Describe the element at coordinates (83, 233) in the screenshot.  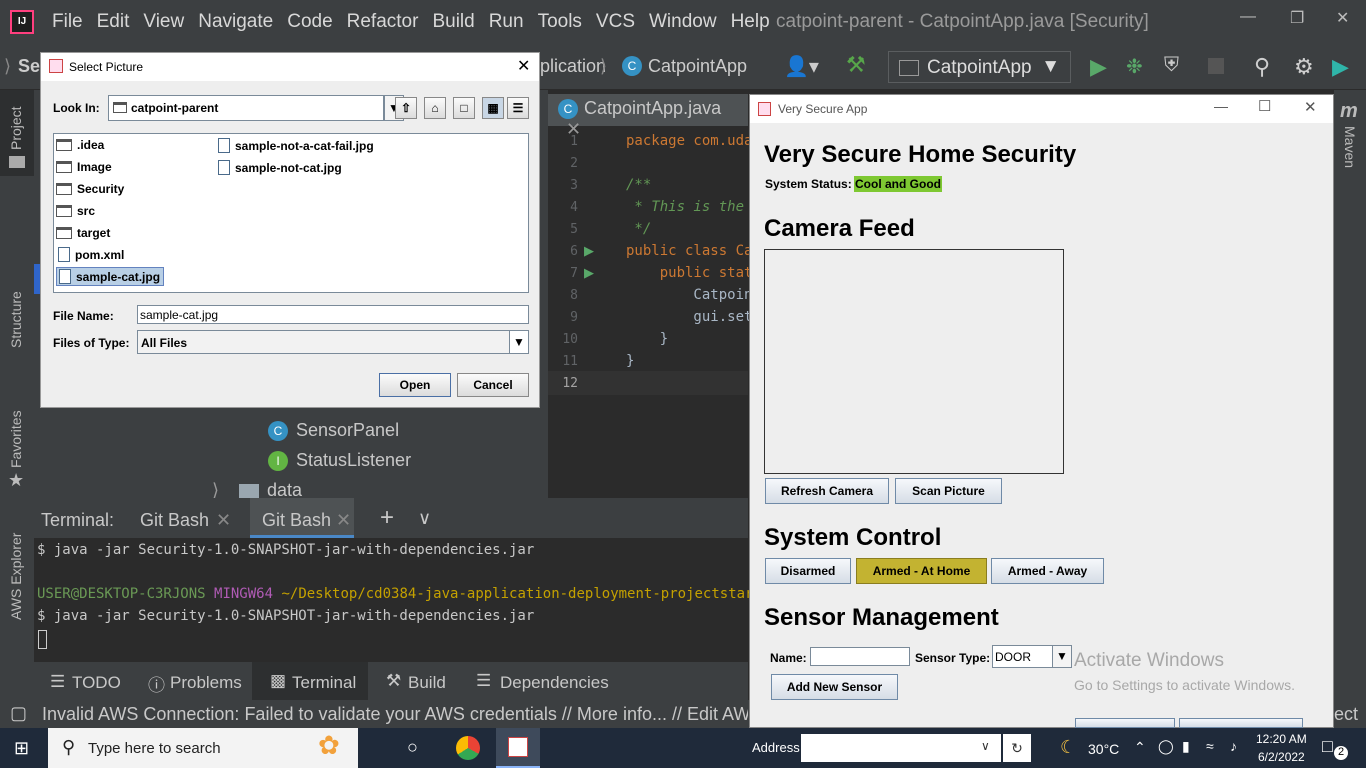
I see `file-item: target` at that location.